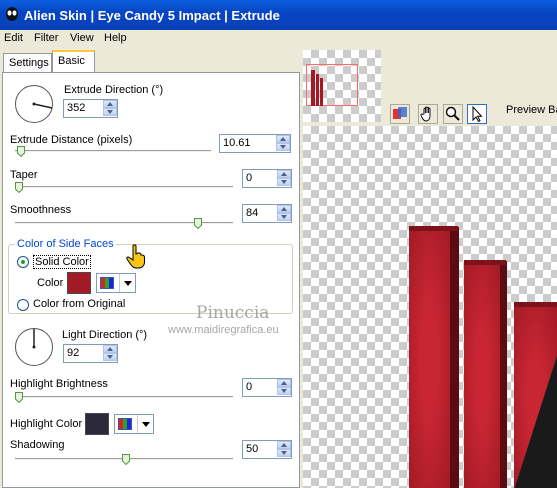 This screenshot has width=557, height=488. I want to click on extrude-direction-label: Extrude Direction (°), so click(114, 90).